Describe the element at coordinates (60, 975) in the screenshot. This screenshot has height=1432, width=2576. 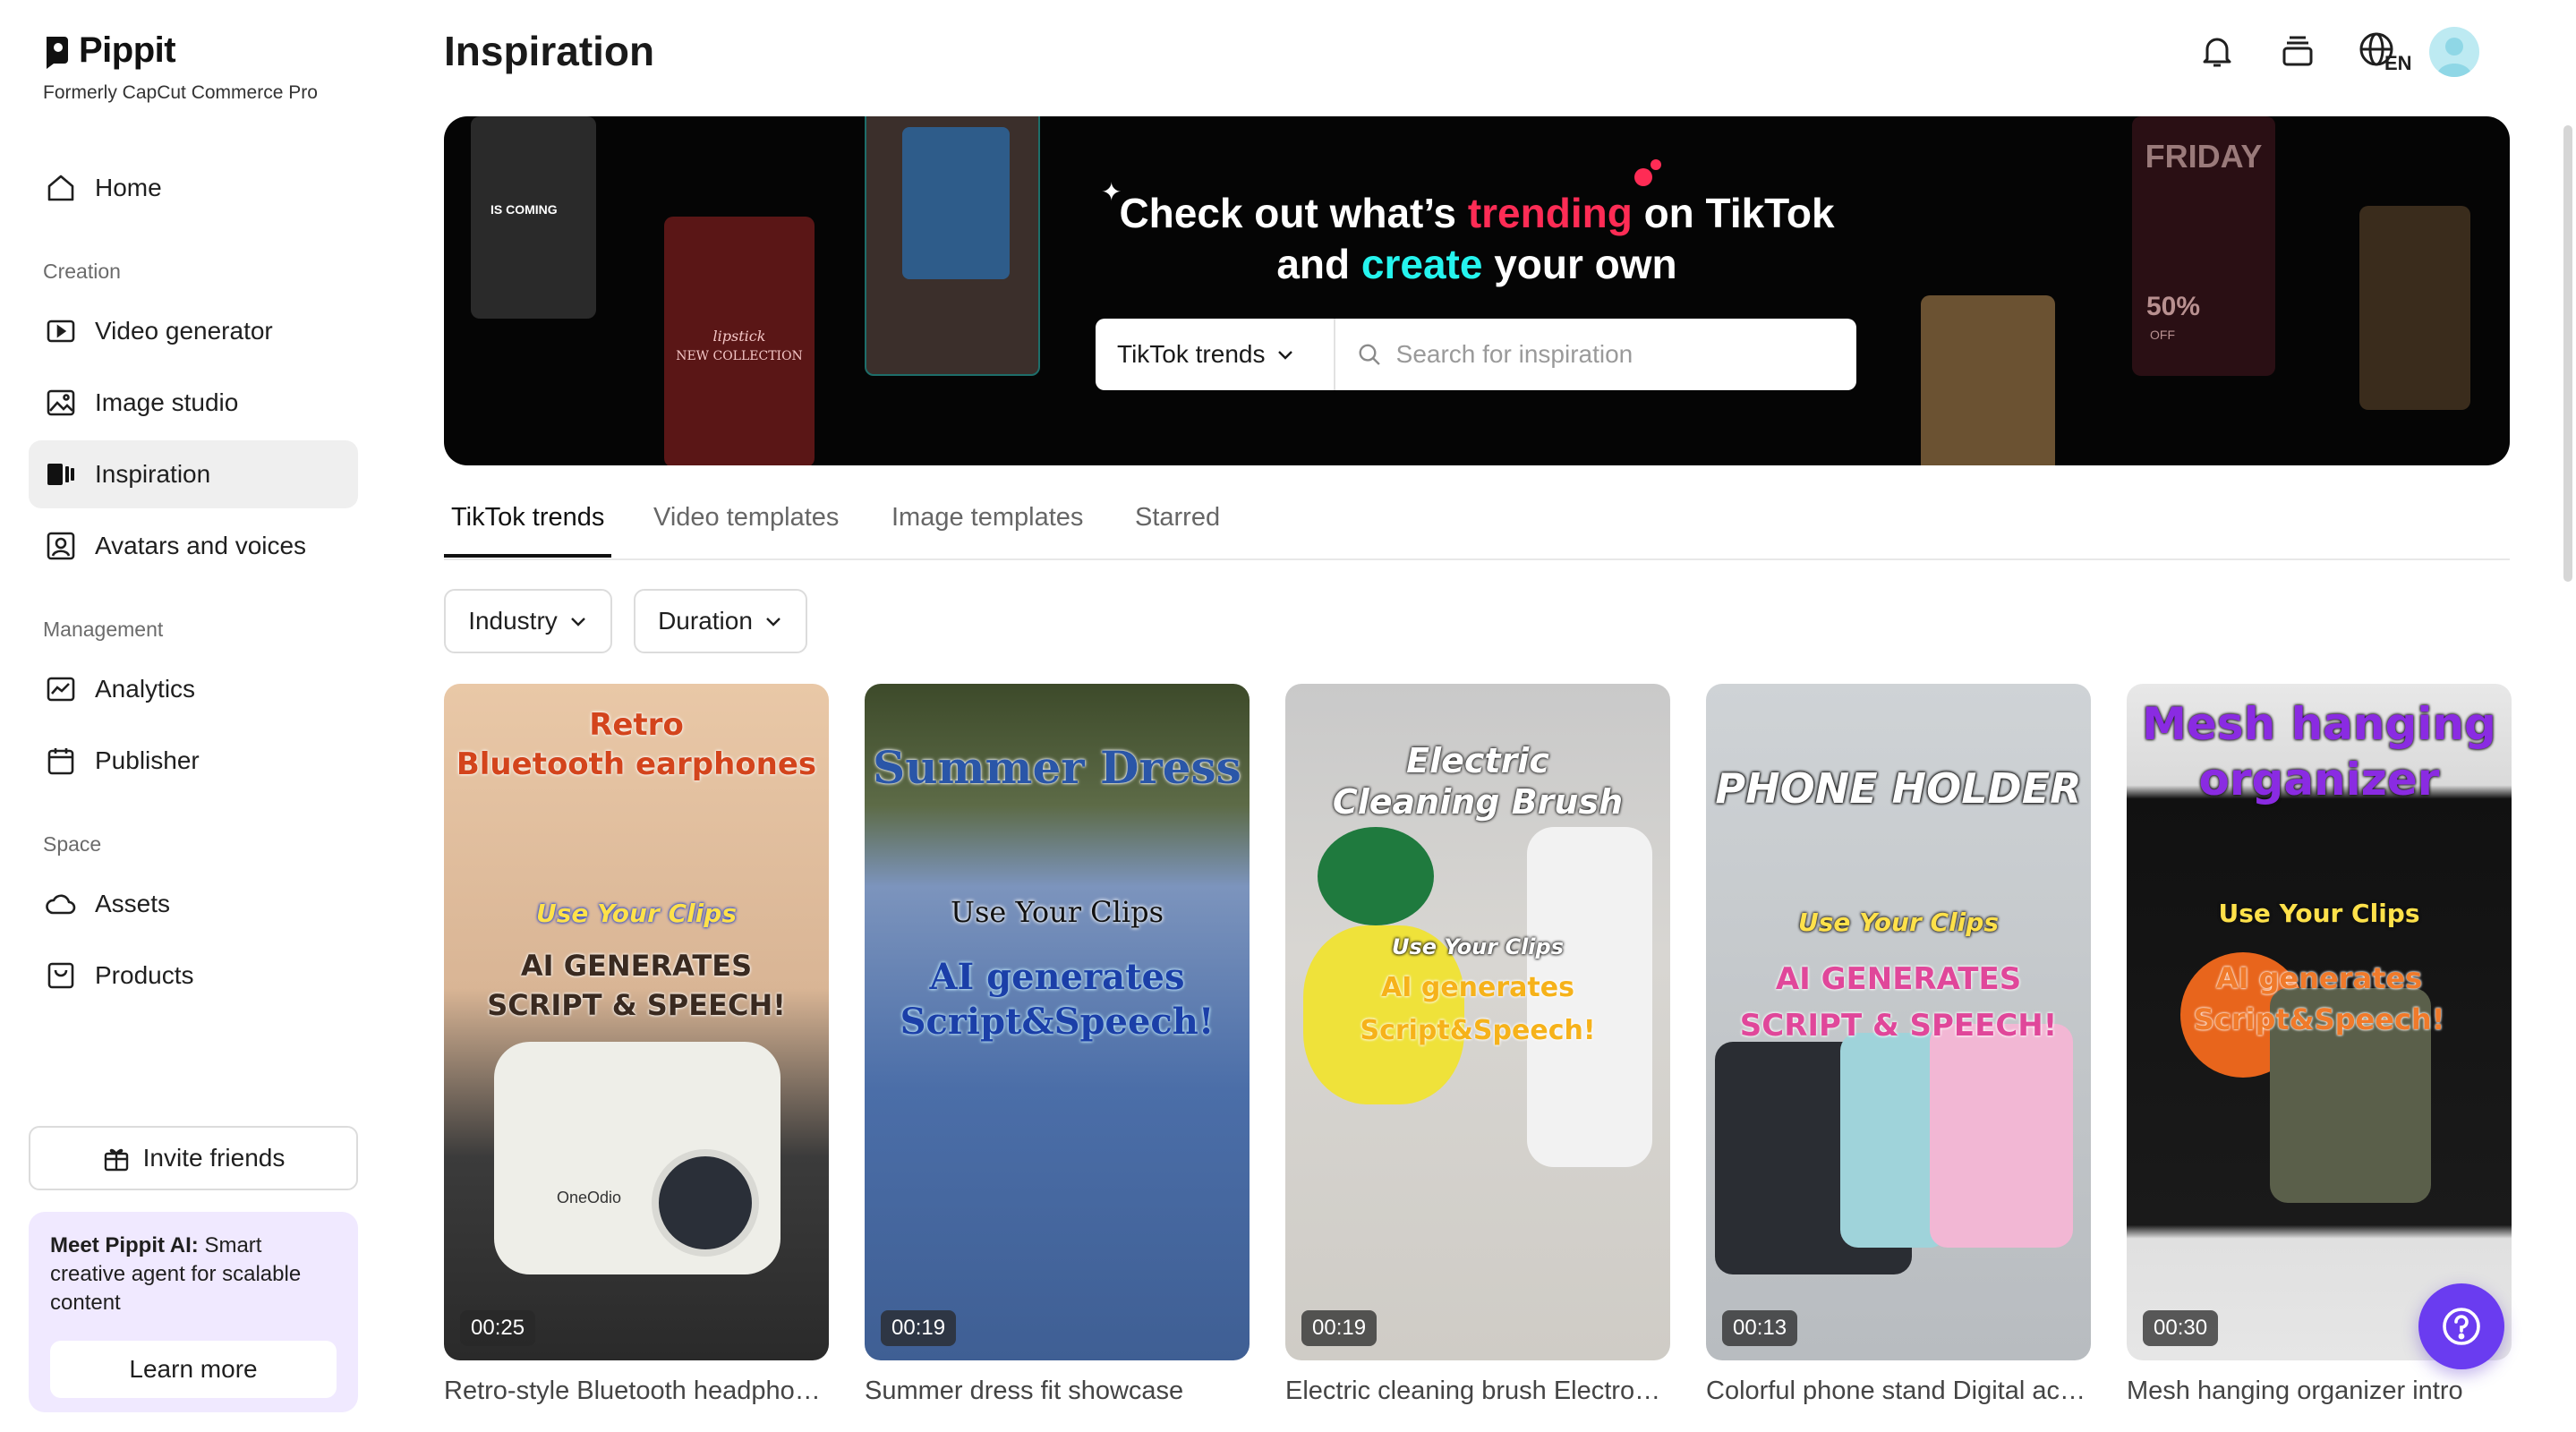
I see `product-box-icon` at that location.